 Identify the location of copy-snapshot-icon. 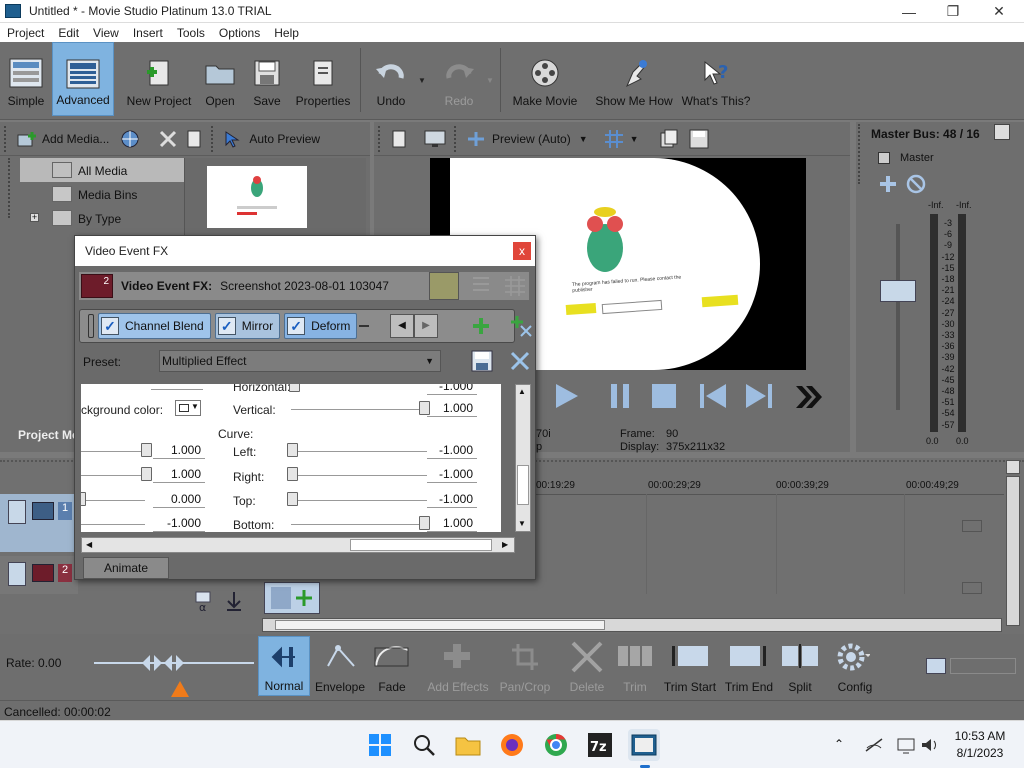
(669, 139).